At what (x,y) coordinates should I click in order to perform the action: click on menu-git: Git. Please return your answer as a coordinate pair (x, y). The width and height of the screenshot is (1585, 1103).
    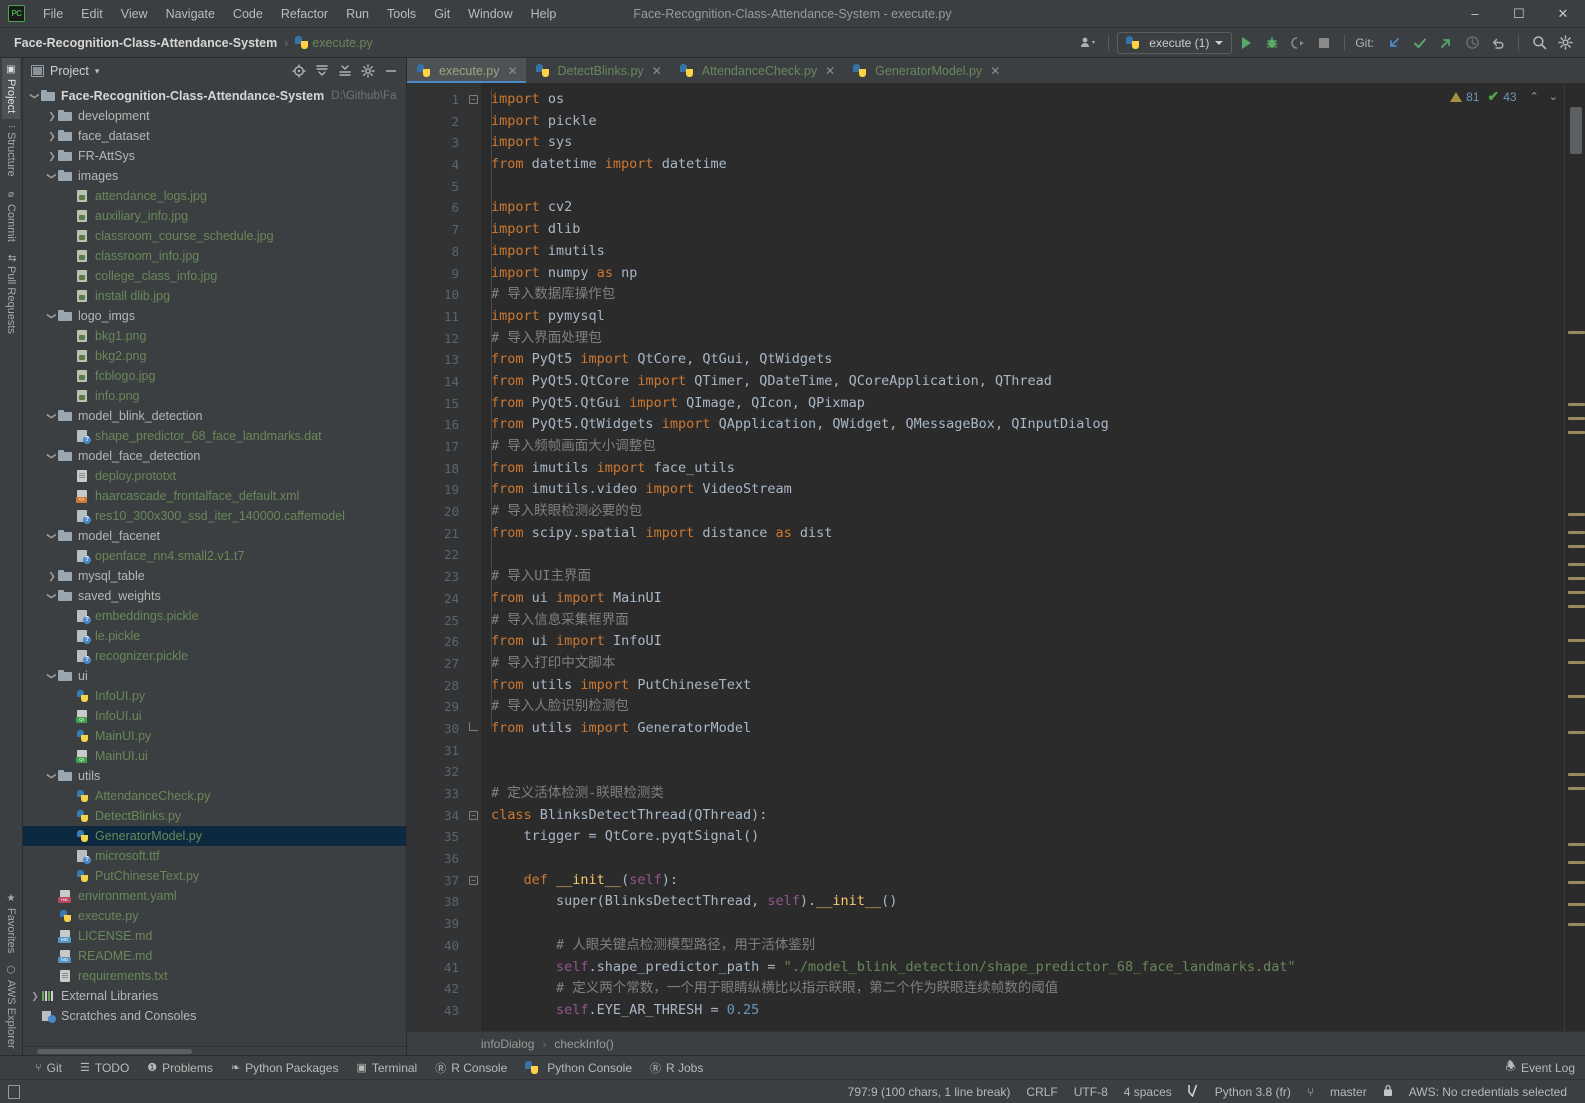
    Looking at the image, I should click on (442, 14).